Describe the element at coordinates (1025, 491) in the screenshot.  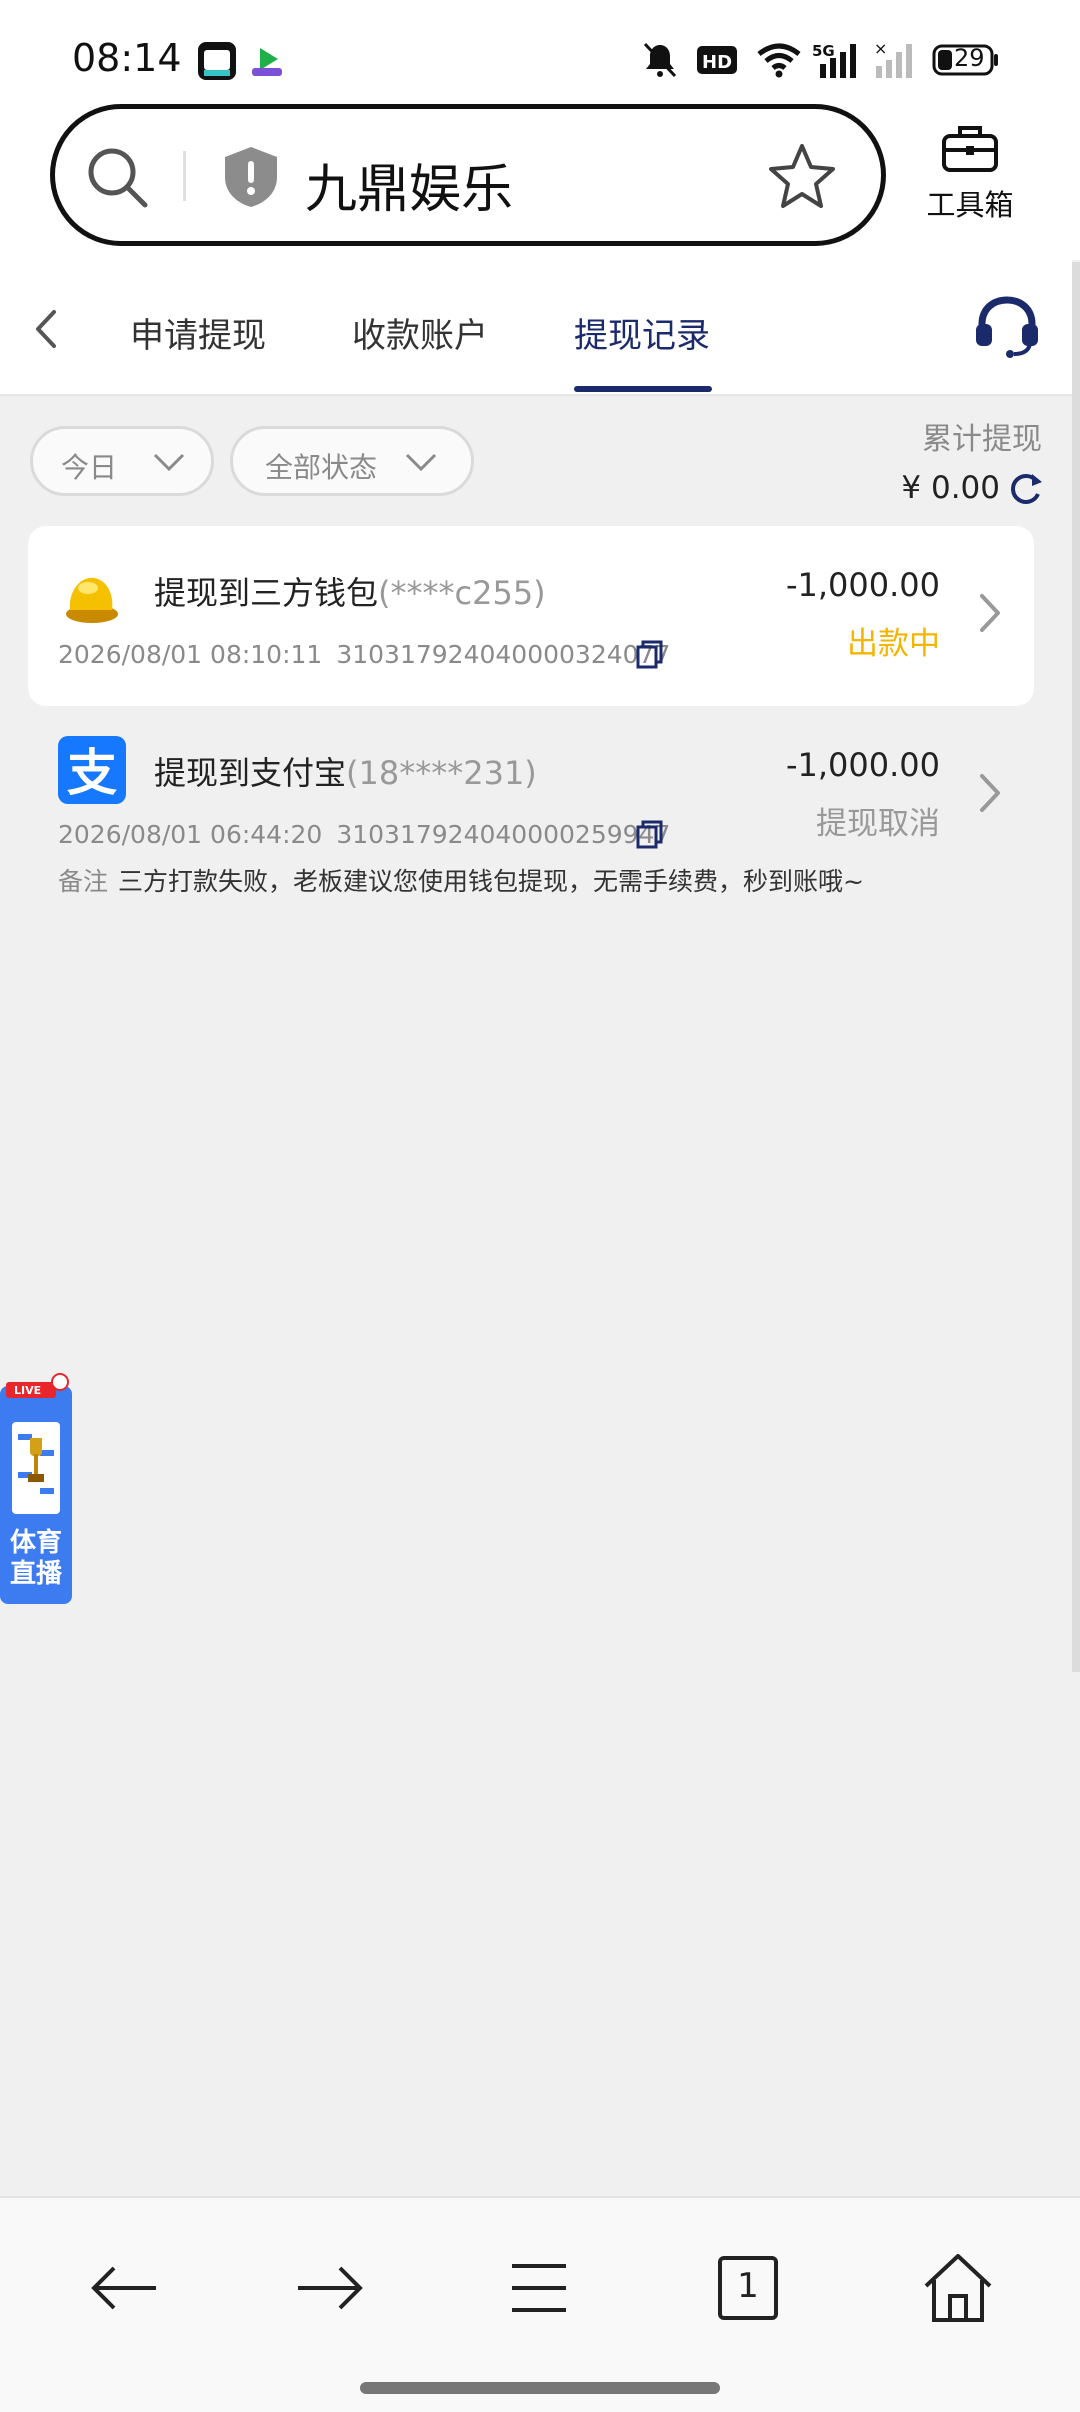
I see `refresh-icon` at that location.